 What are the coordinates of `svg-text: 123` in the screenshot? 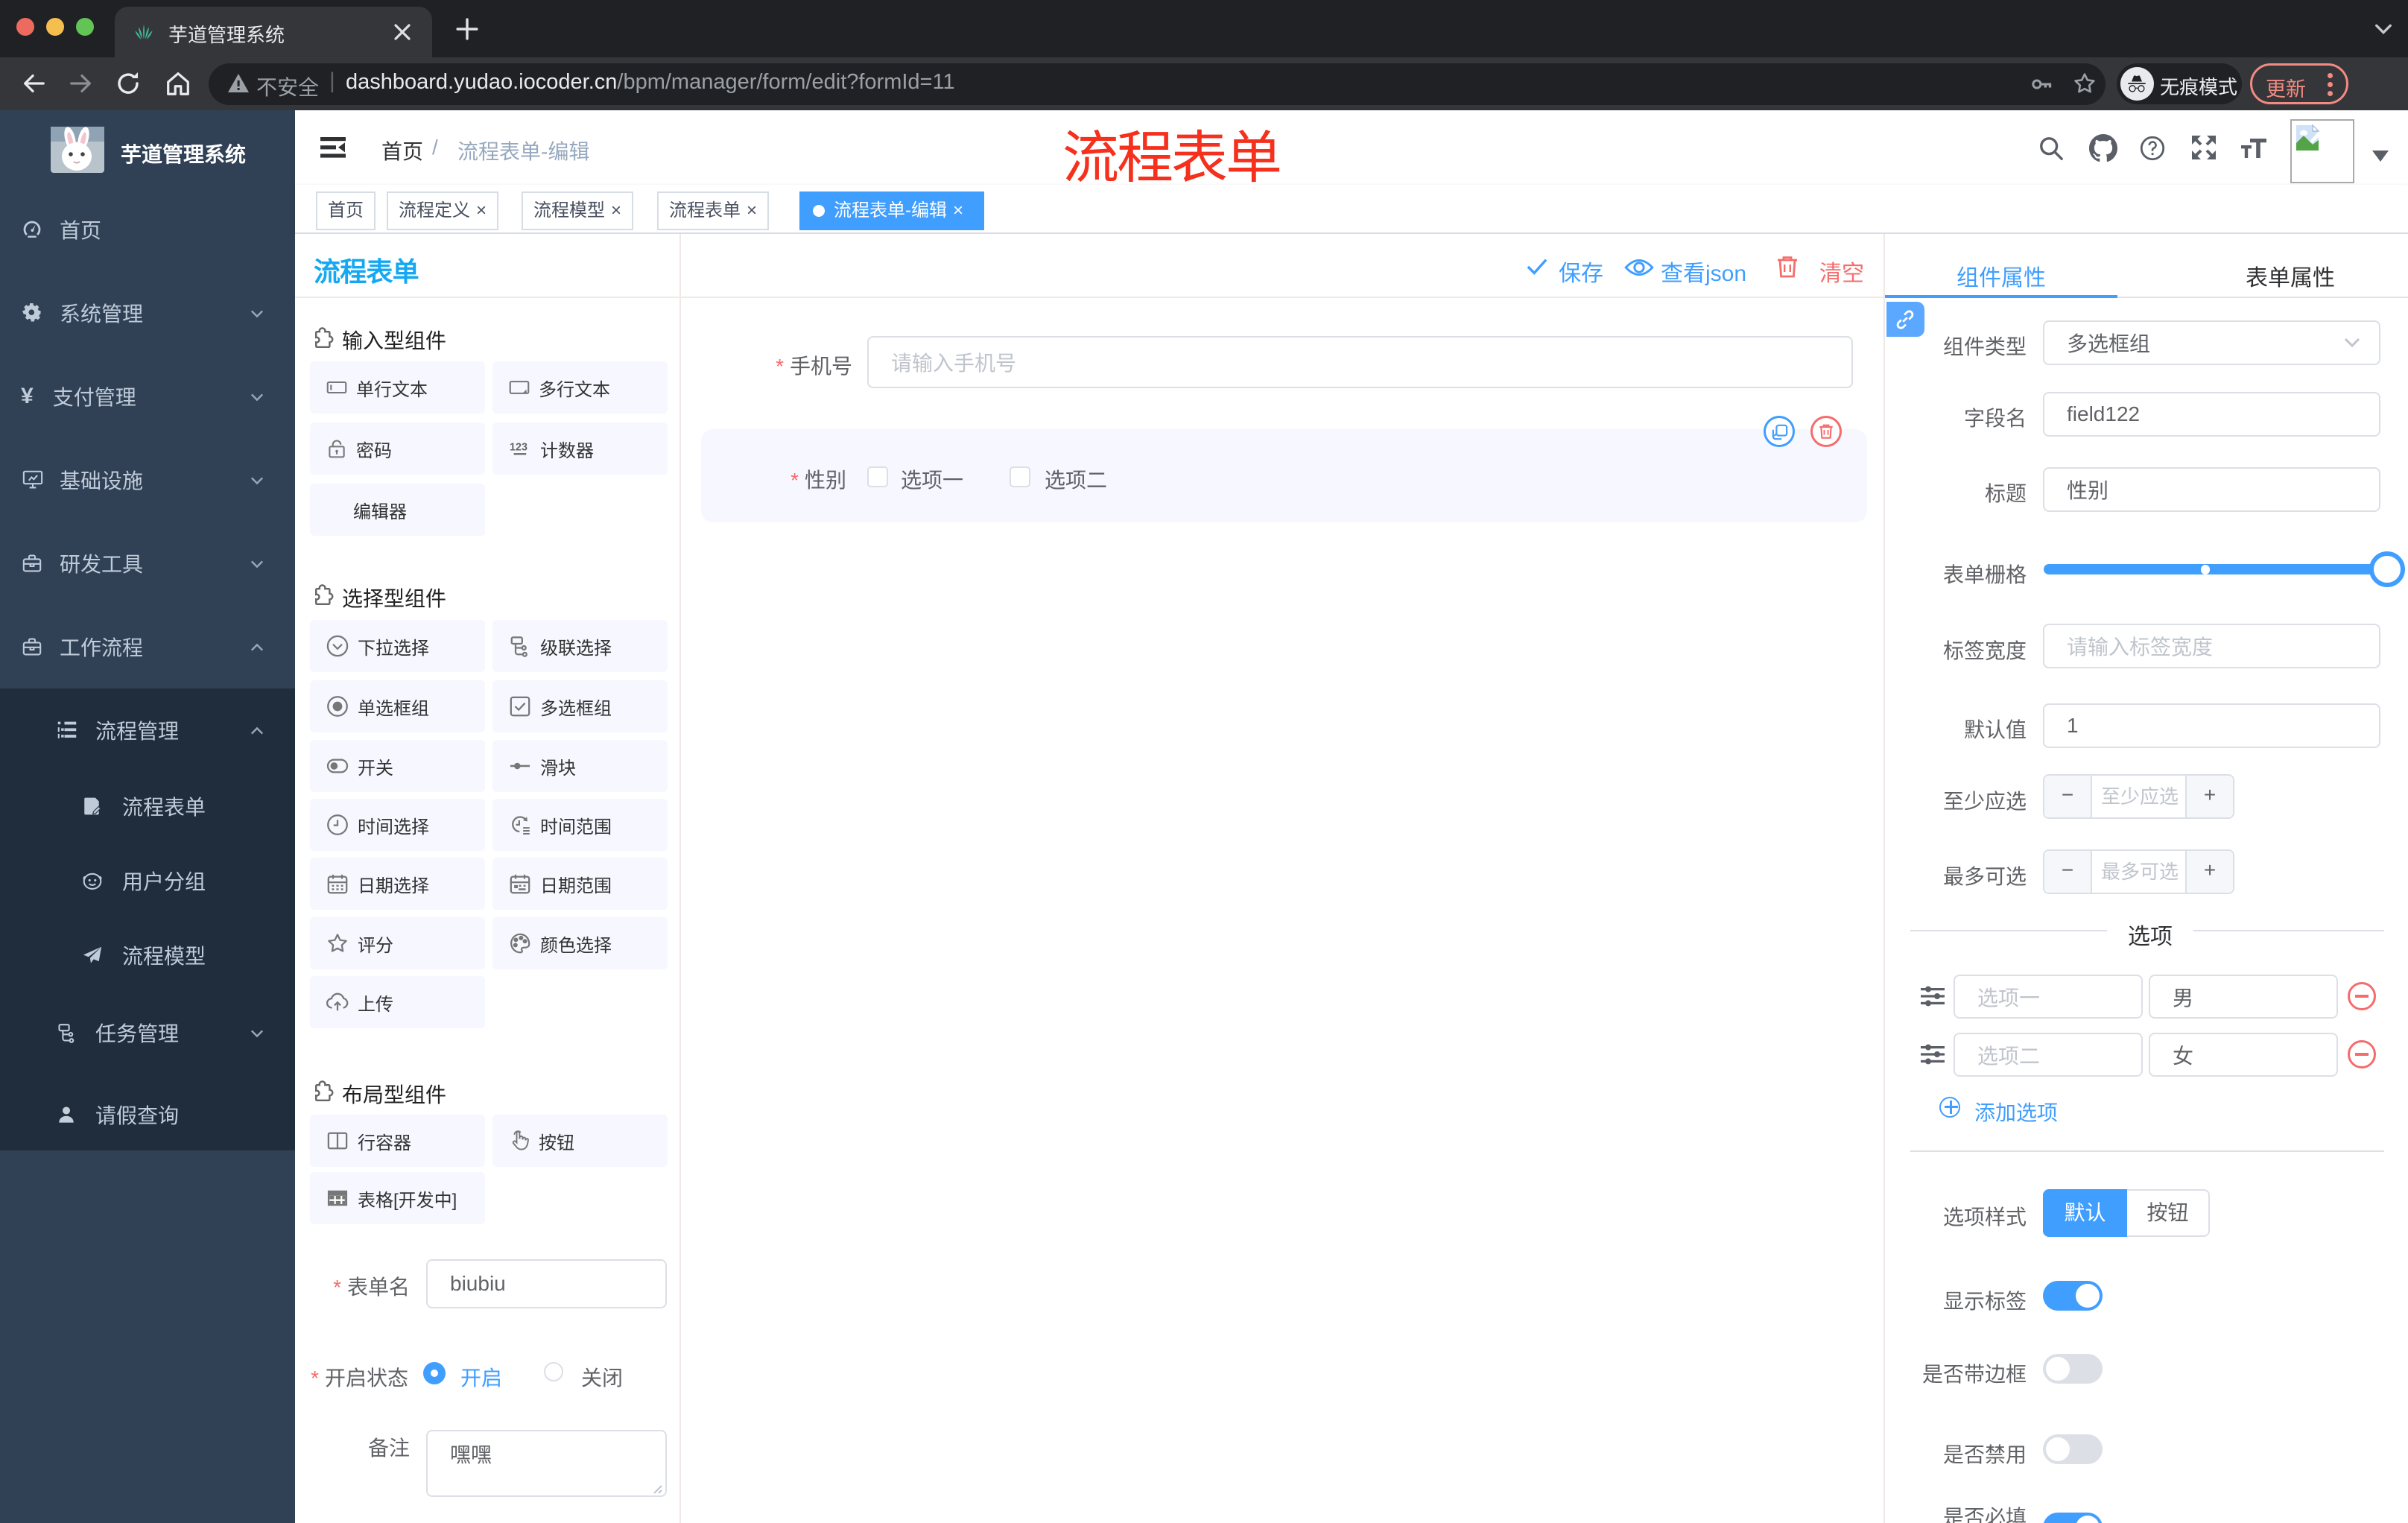 It's located at (518, 448).